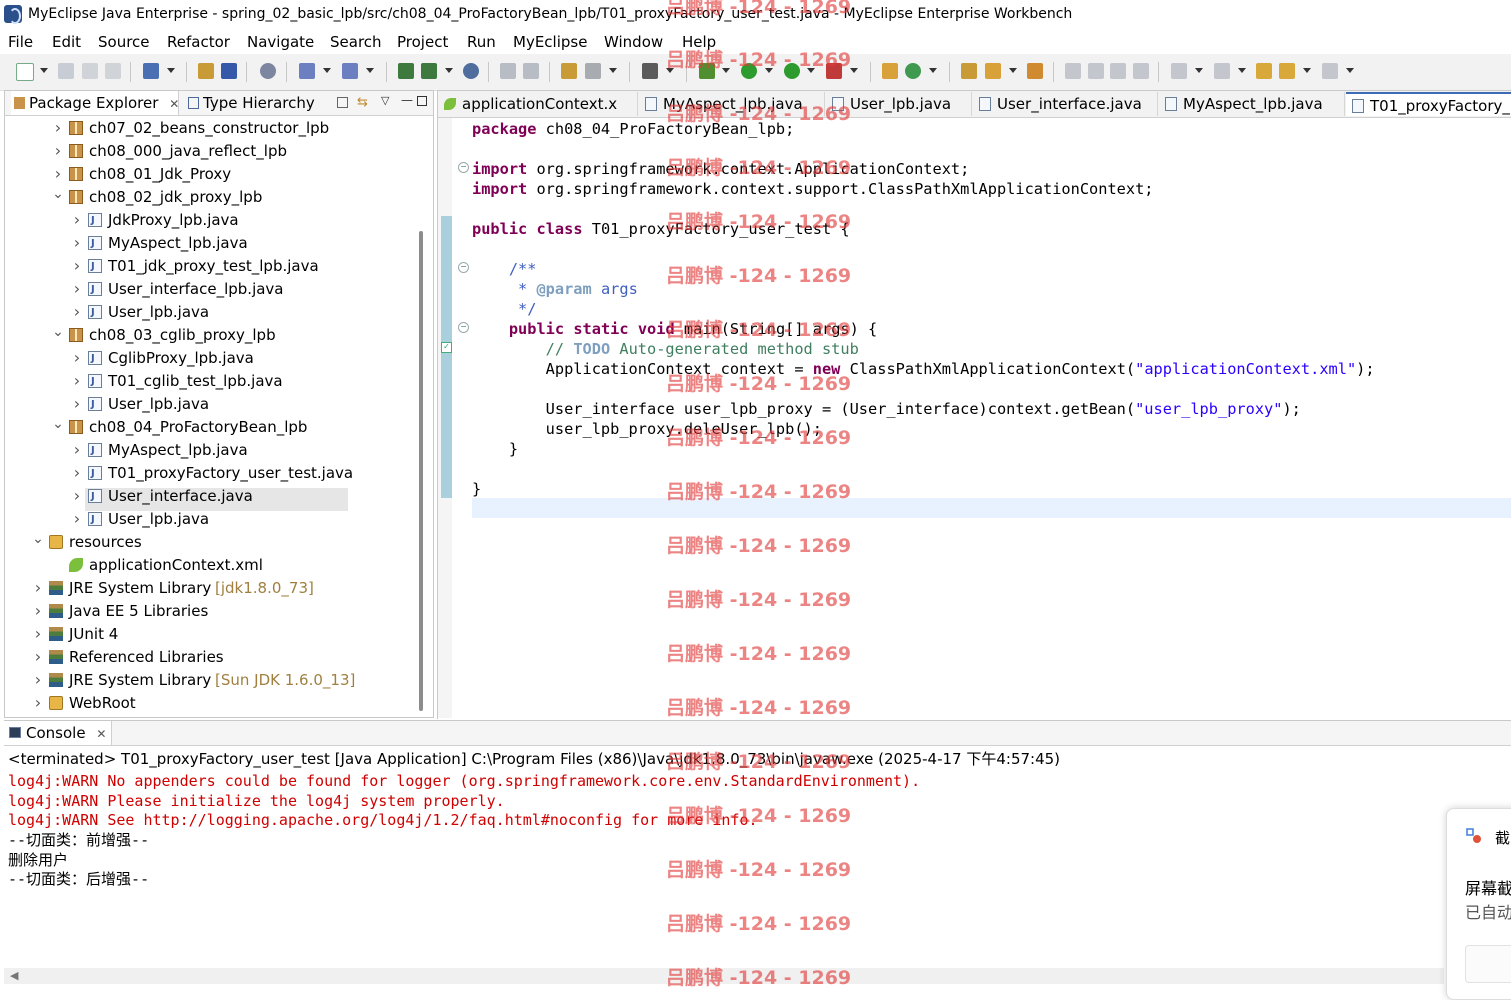 The width and height of the screenshot is (1511, 1000). I want to click on tree-item: ⌄ ch08_04_ProFactoryBean_lpb, so click(207, 427).